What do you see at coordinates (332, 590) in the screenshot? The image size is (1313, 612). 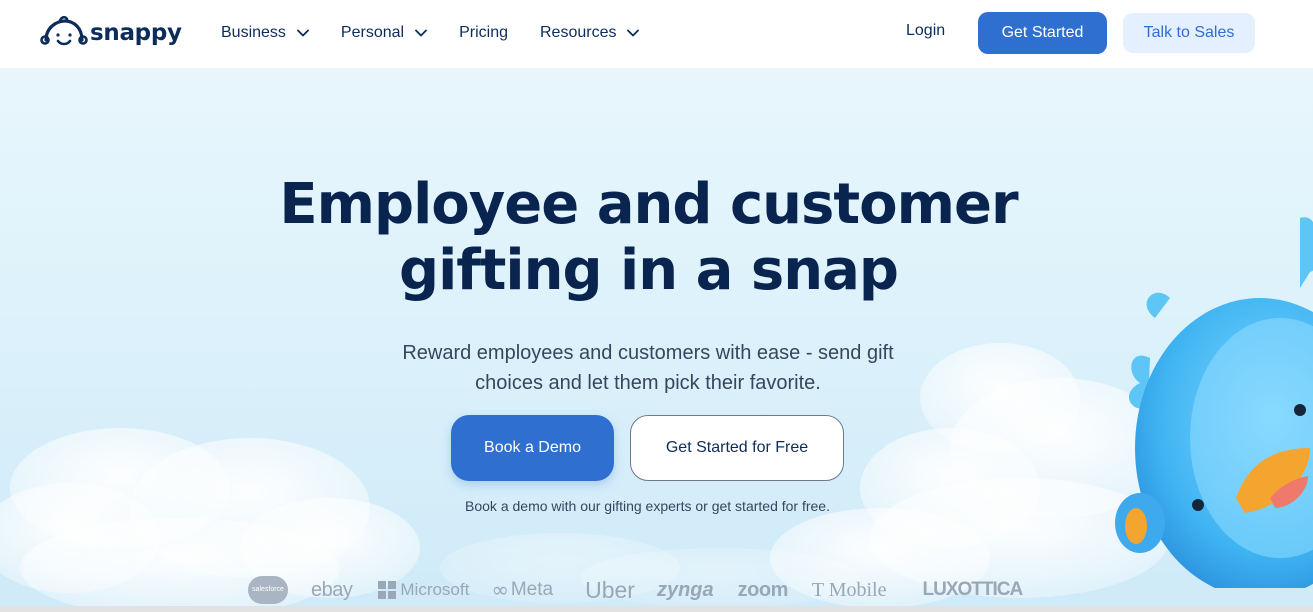 I see `ebay-logo: ebay` at bounding box center [332, 590].